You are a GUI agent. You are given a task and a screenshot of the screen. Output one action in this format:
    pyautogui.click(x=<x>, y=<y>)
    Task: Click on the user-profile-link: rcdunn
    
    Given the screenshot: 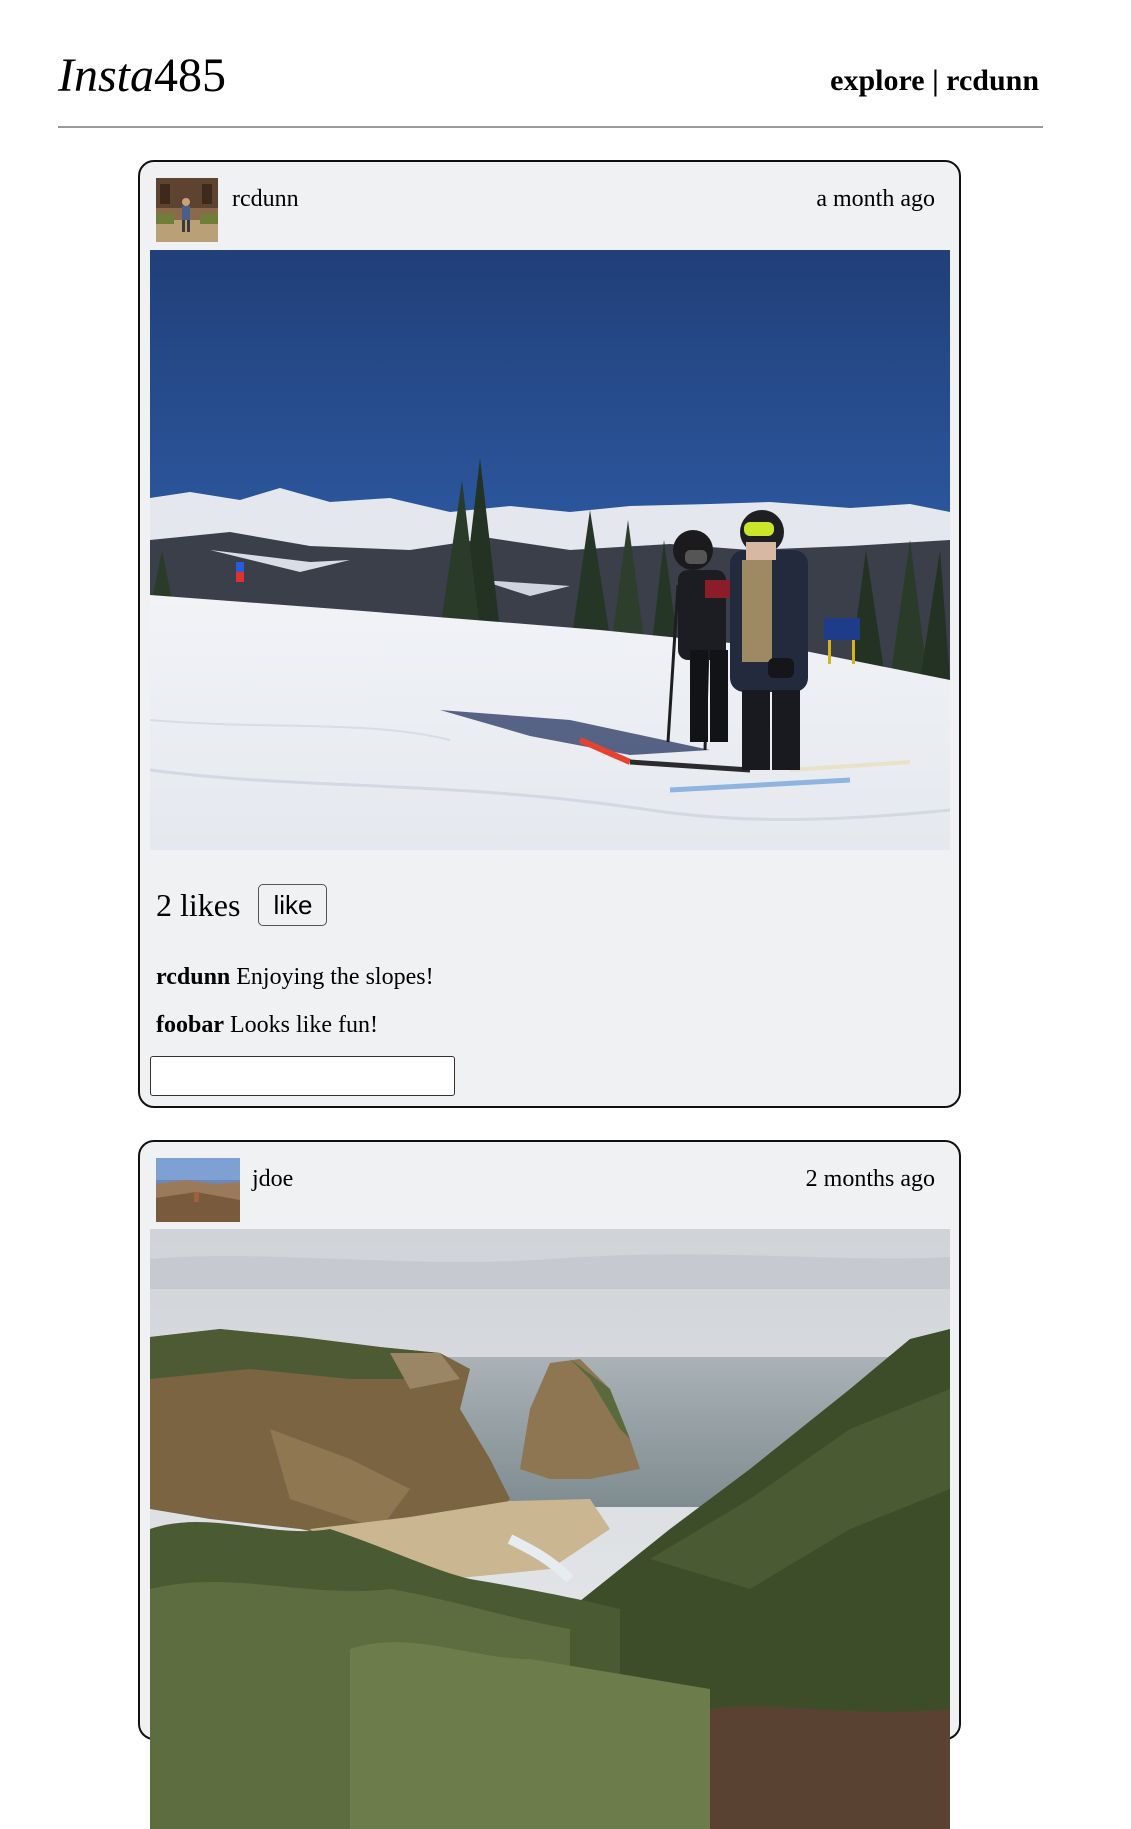 What is the action you would take?
    pyautogui.click(x=992, y=80)
    